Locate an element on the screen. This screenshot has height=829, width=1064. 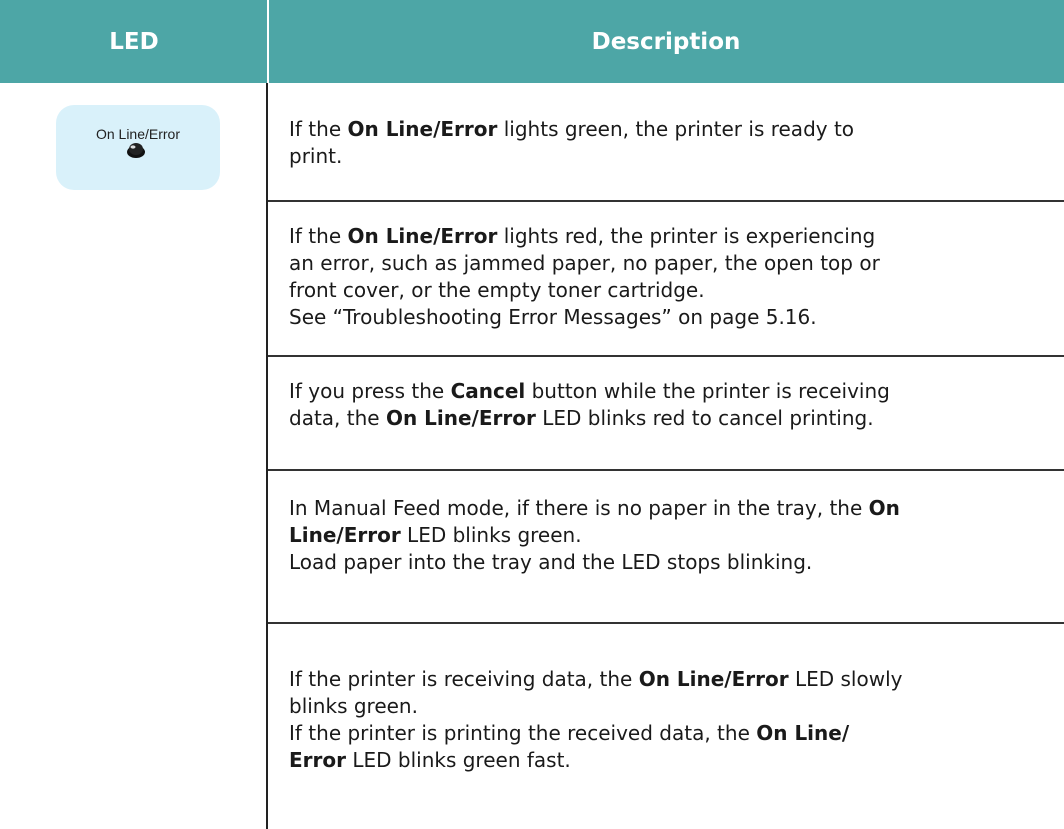
text-segment: data, the is located at coordinates (337, 418).